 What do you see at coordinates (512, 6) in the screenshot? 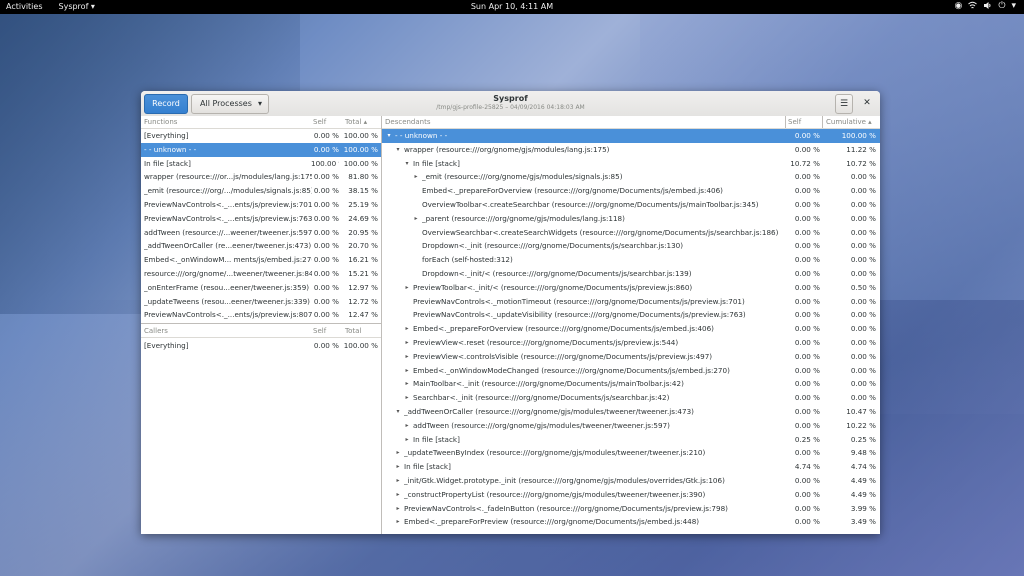
I see `clock: Sun Apr 10, 4:11 AM` at bounding box center [512, 6].